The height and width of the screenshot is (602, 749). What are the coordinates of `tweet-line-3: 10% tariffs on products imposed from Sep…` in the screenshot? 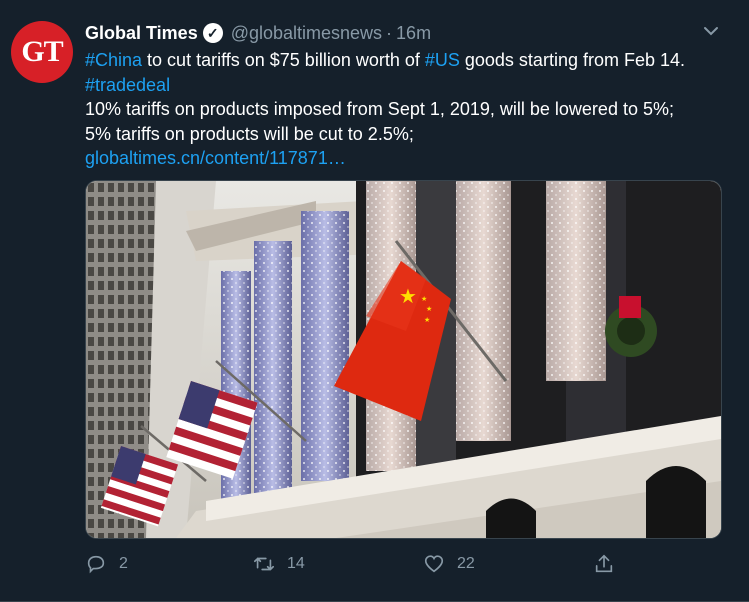 It's located at (379, 109).